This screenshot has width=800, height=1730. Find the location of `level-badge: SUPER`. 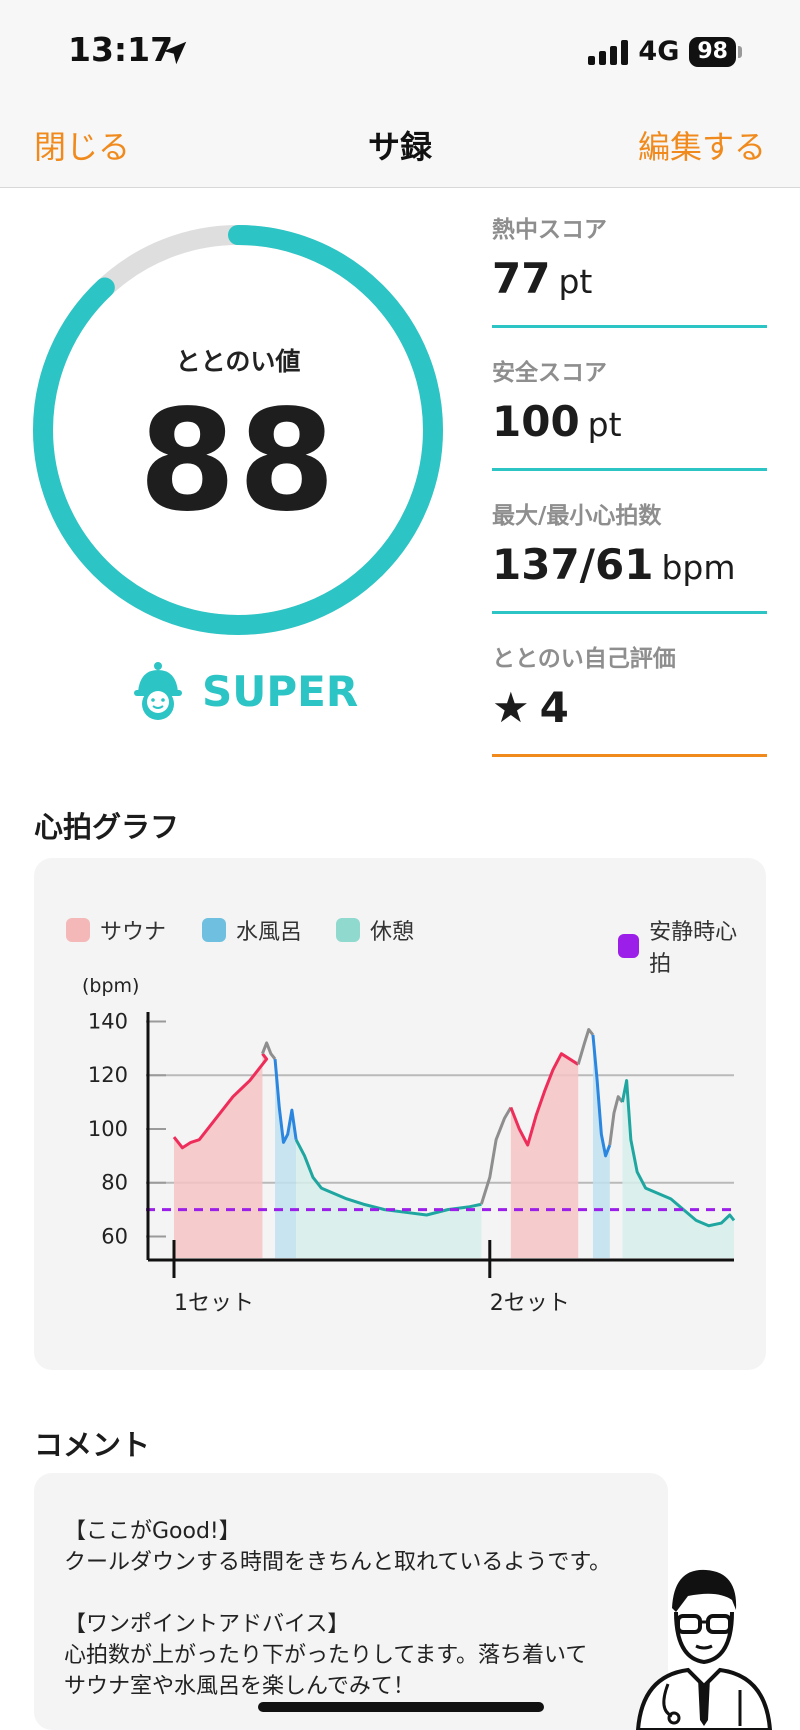

level-badge: SUPER is located at coordinates (245, 691).